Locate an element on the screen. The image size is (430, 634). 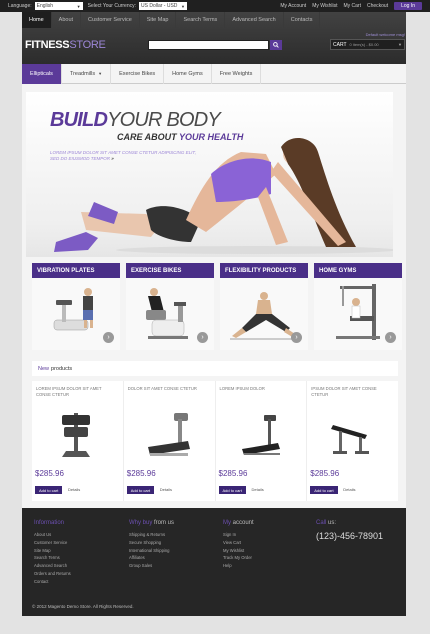
logo: FITNESS STORE is located at coordinates (65, 45).